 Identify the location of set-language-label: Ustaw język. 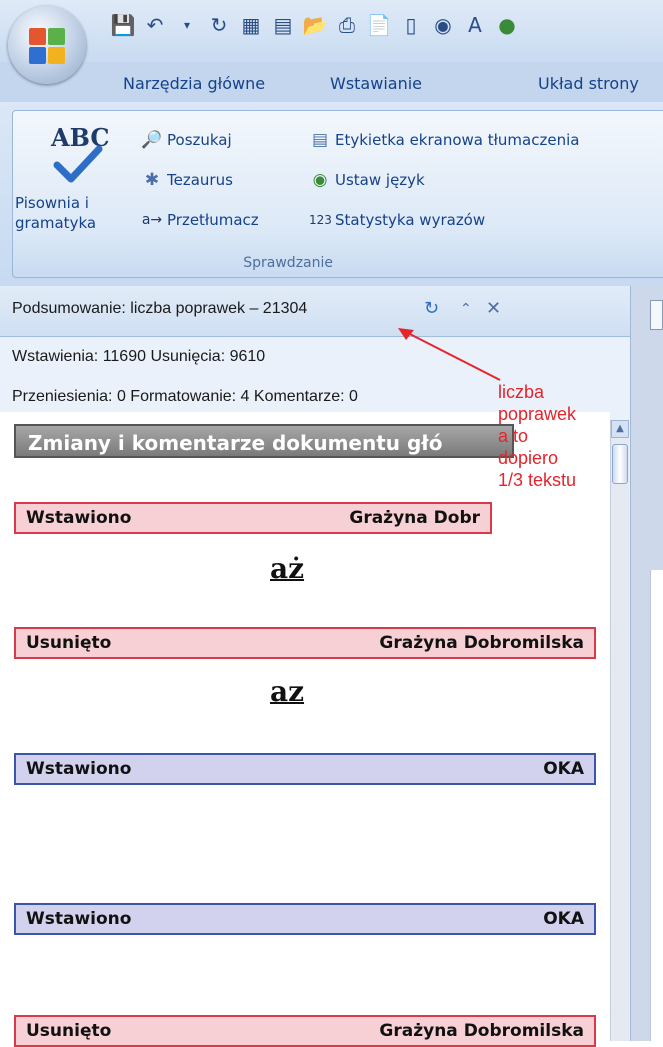
(380, 180).